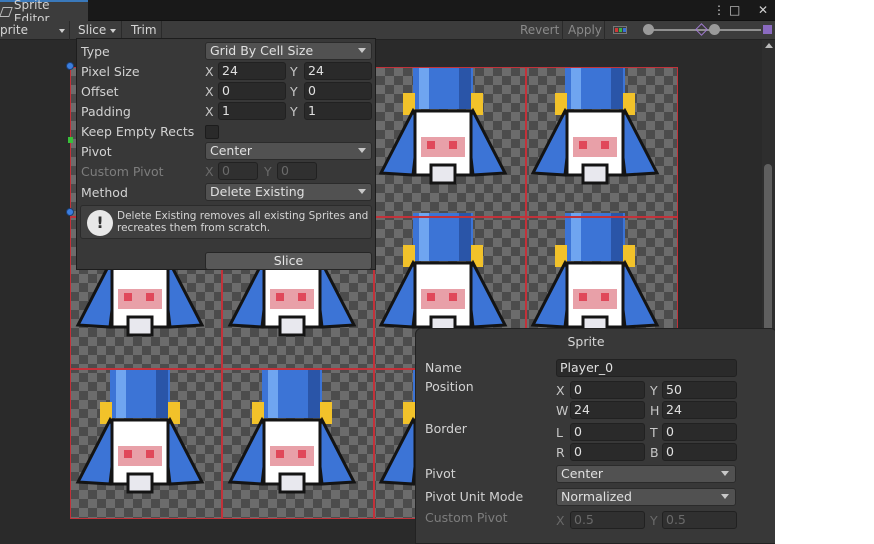 This screenshot has height=544, width=874. Describe the element at coordinates (582, 473) in the screenshot. I see `pivot-value: Center` at that location.